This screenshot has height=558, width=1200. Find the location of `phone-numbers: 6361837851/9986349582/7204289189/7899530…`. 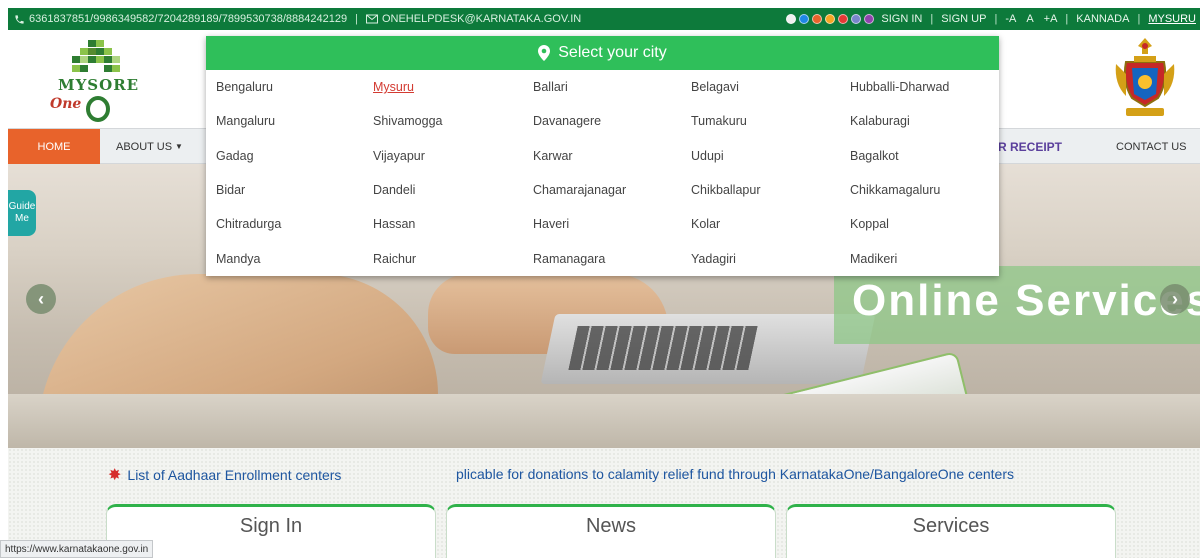

phone-numbers: 6361837851/9986349582/7204289189/7899530… is located at coordinates (177, 19).